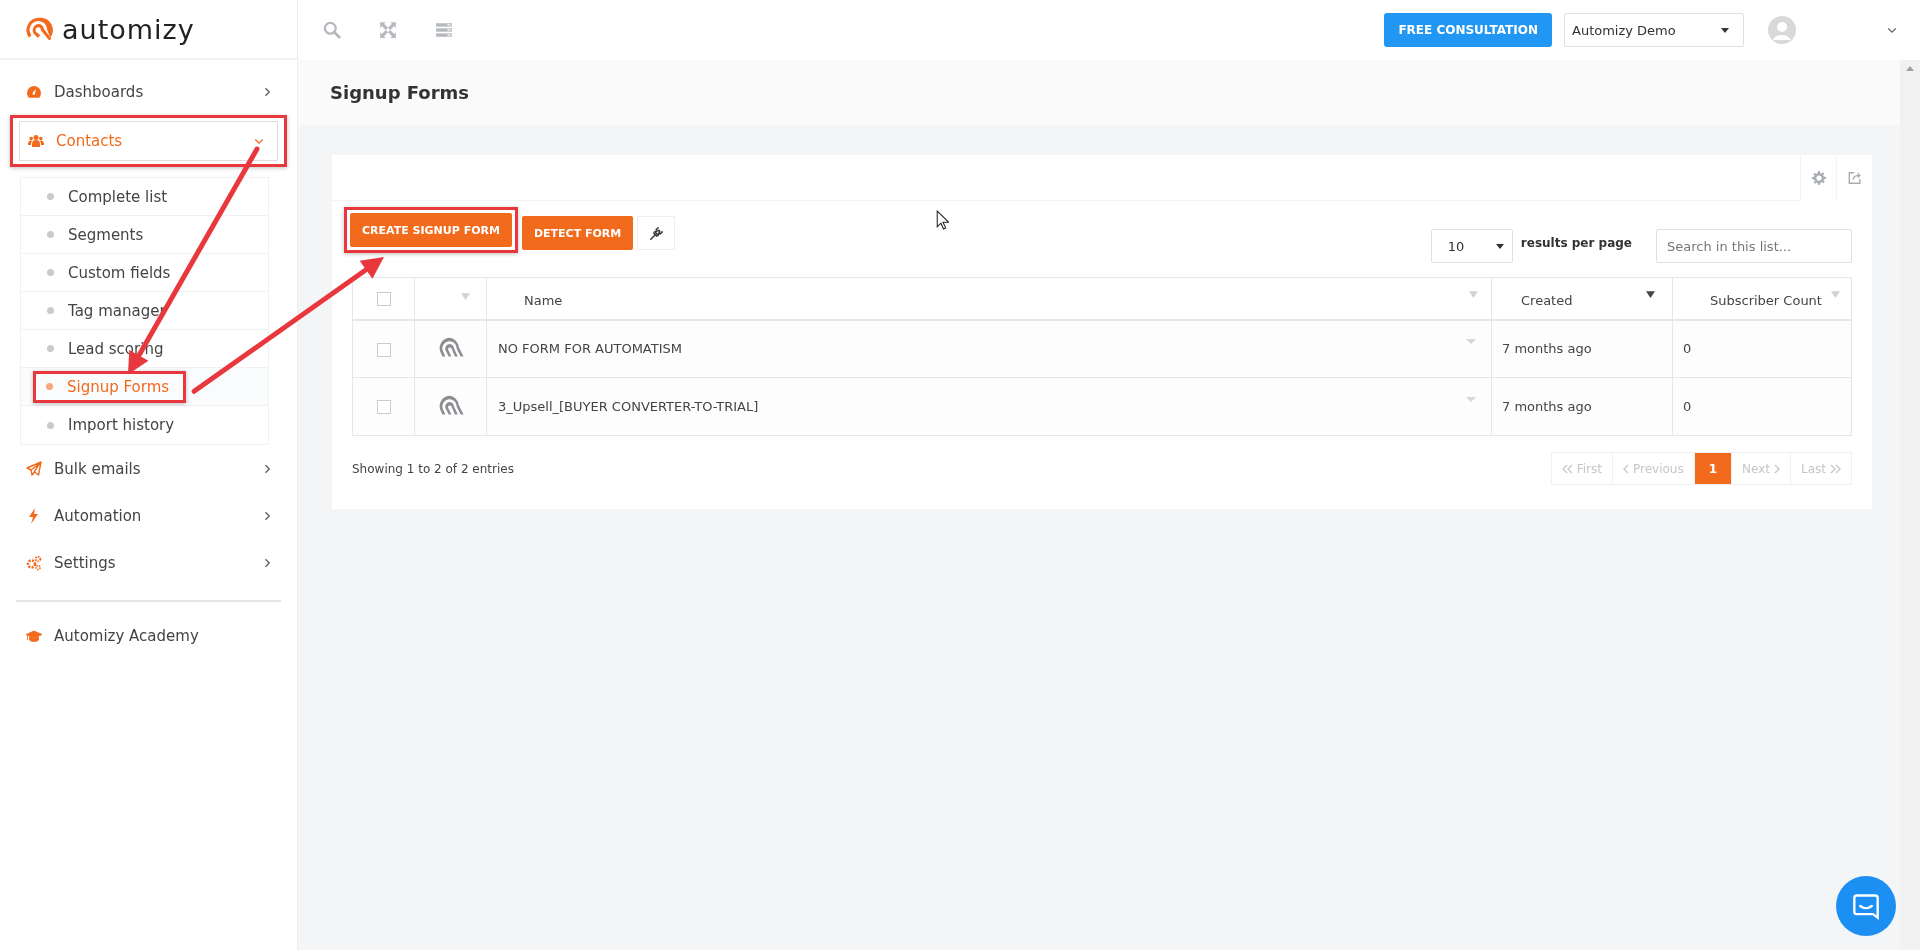 The height and width of the screenshot is (950, 1920). What do you see at coordinates (144, 425) in the screenshot?
I see `submenu-item: Import history` at bounding box center [144, 425].